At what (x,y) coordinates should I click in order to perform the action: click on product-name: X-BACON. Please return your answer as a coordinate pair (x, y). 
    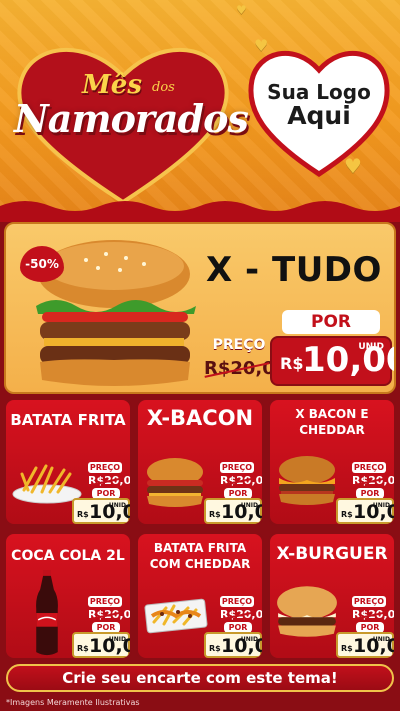
    Looking at the image, I should click on (200, 418).